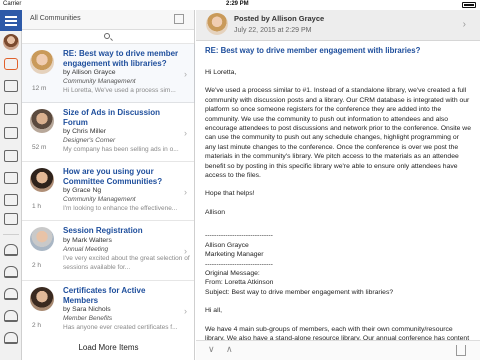  I want to click on message-toolbar: ∨ ∧, so click(338, 350).